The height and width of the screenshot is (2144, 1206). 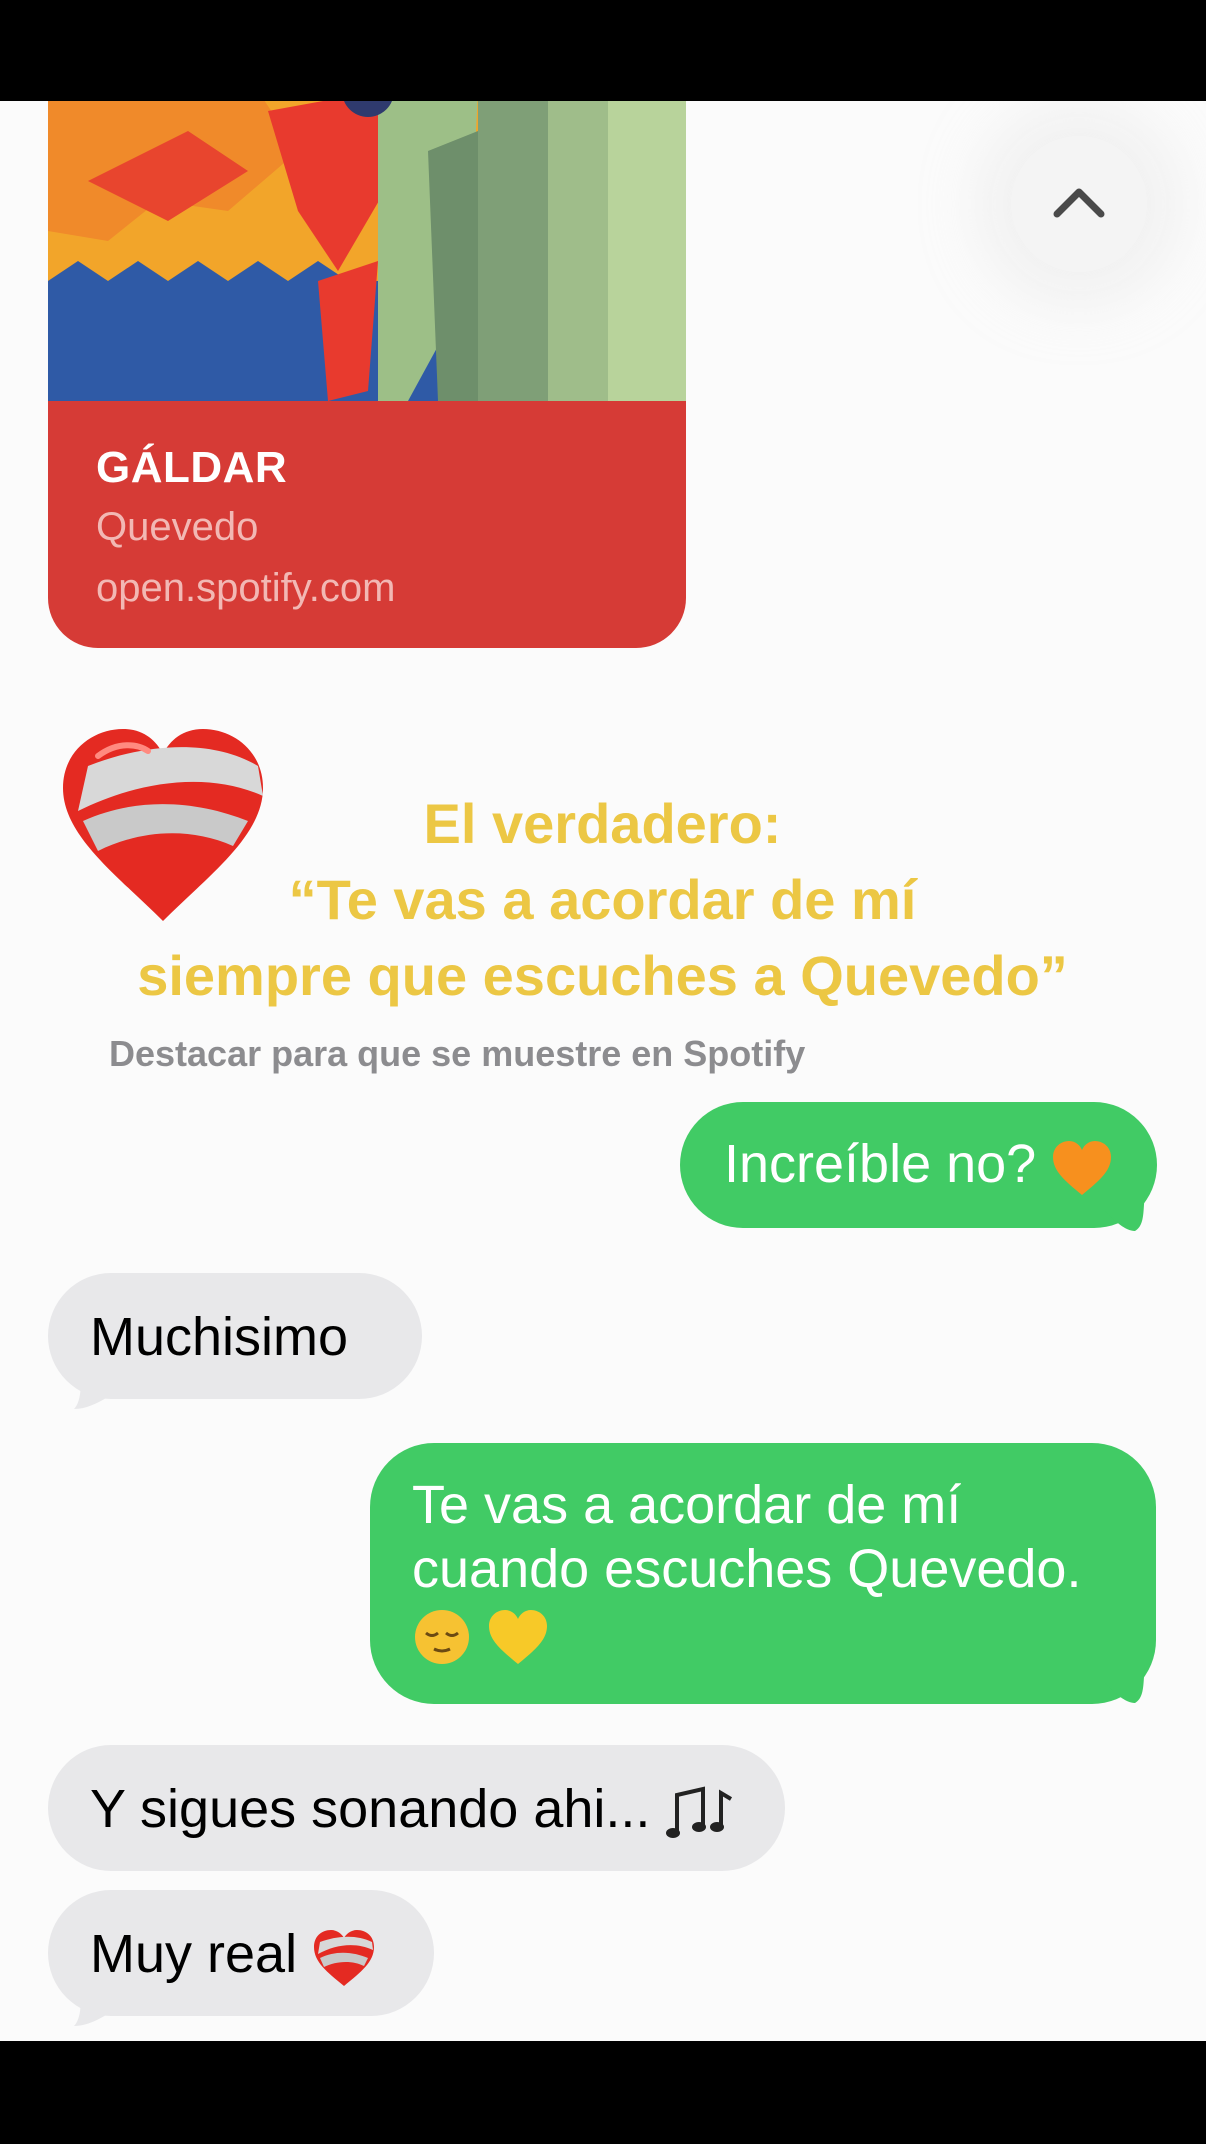 I want to click on message-bubble-sent: Increíble no?, so click(x=918, y=1165).